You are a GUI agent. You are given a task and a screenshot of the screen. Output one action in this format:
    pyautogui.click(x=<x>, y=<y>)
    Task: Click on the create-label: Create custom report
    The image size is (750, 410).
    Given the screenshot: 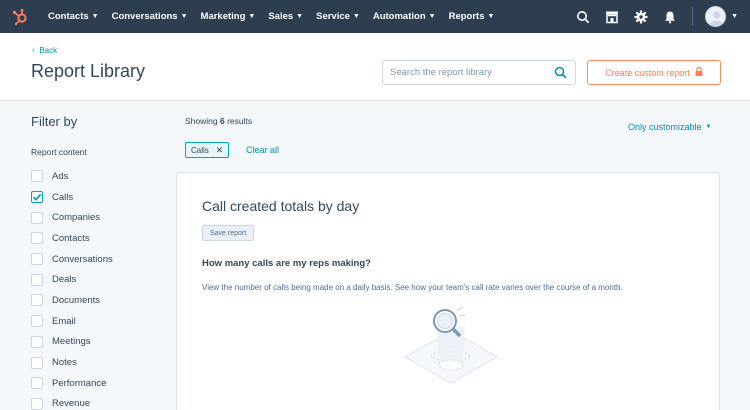 What is the action you would take?
    pyautogui.click(x=647, y=72)
    